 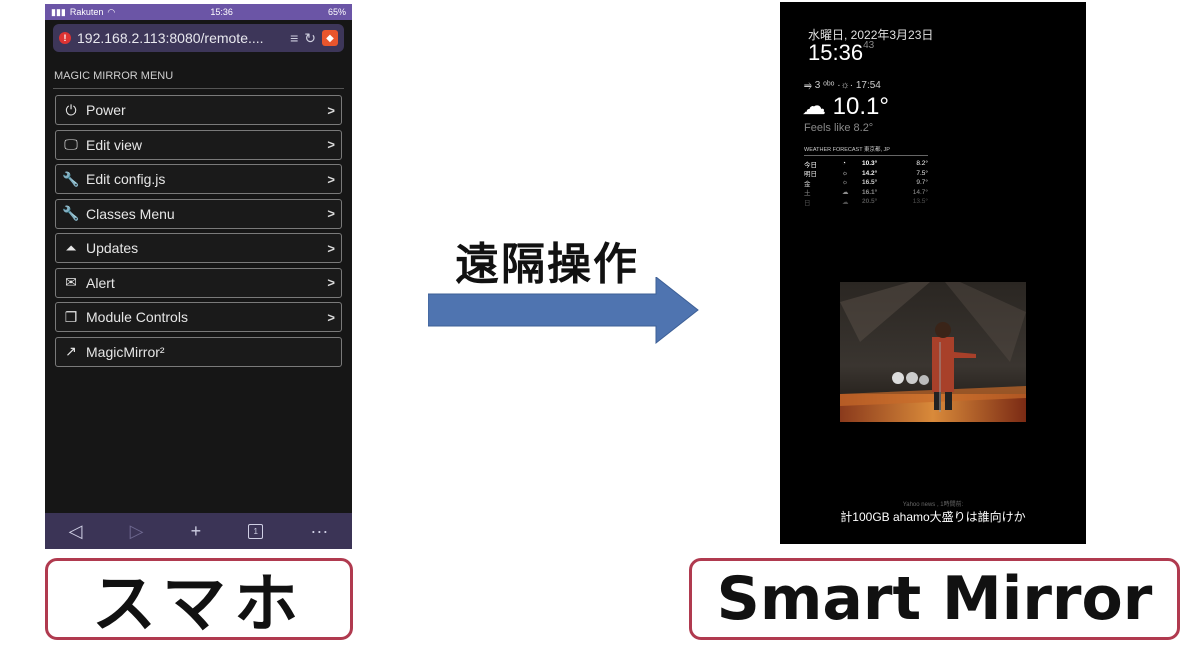 I want to click on forecast-row: 金 ☼ 16.5° 9.7°, so click(x=868, y=183).